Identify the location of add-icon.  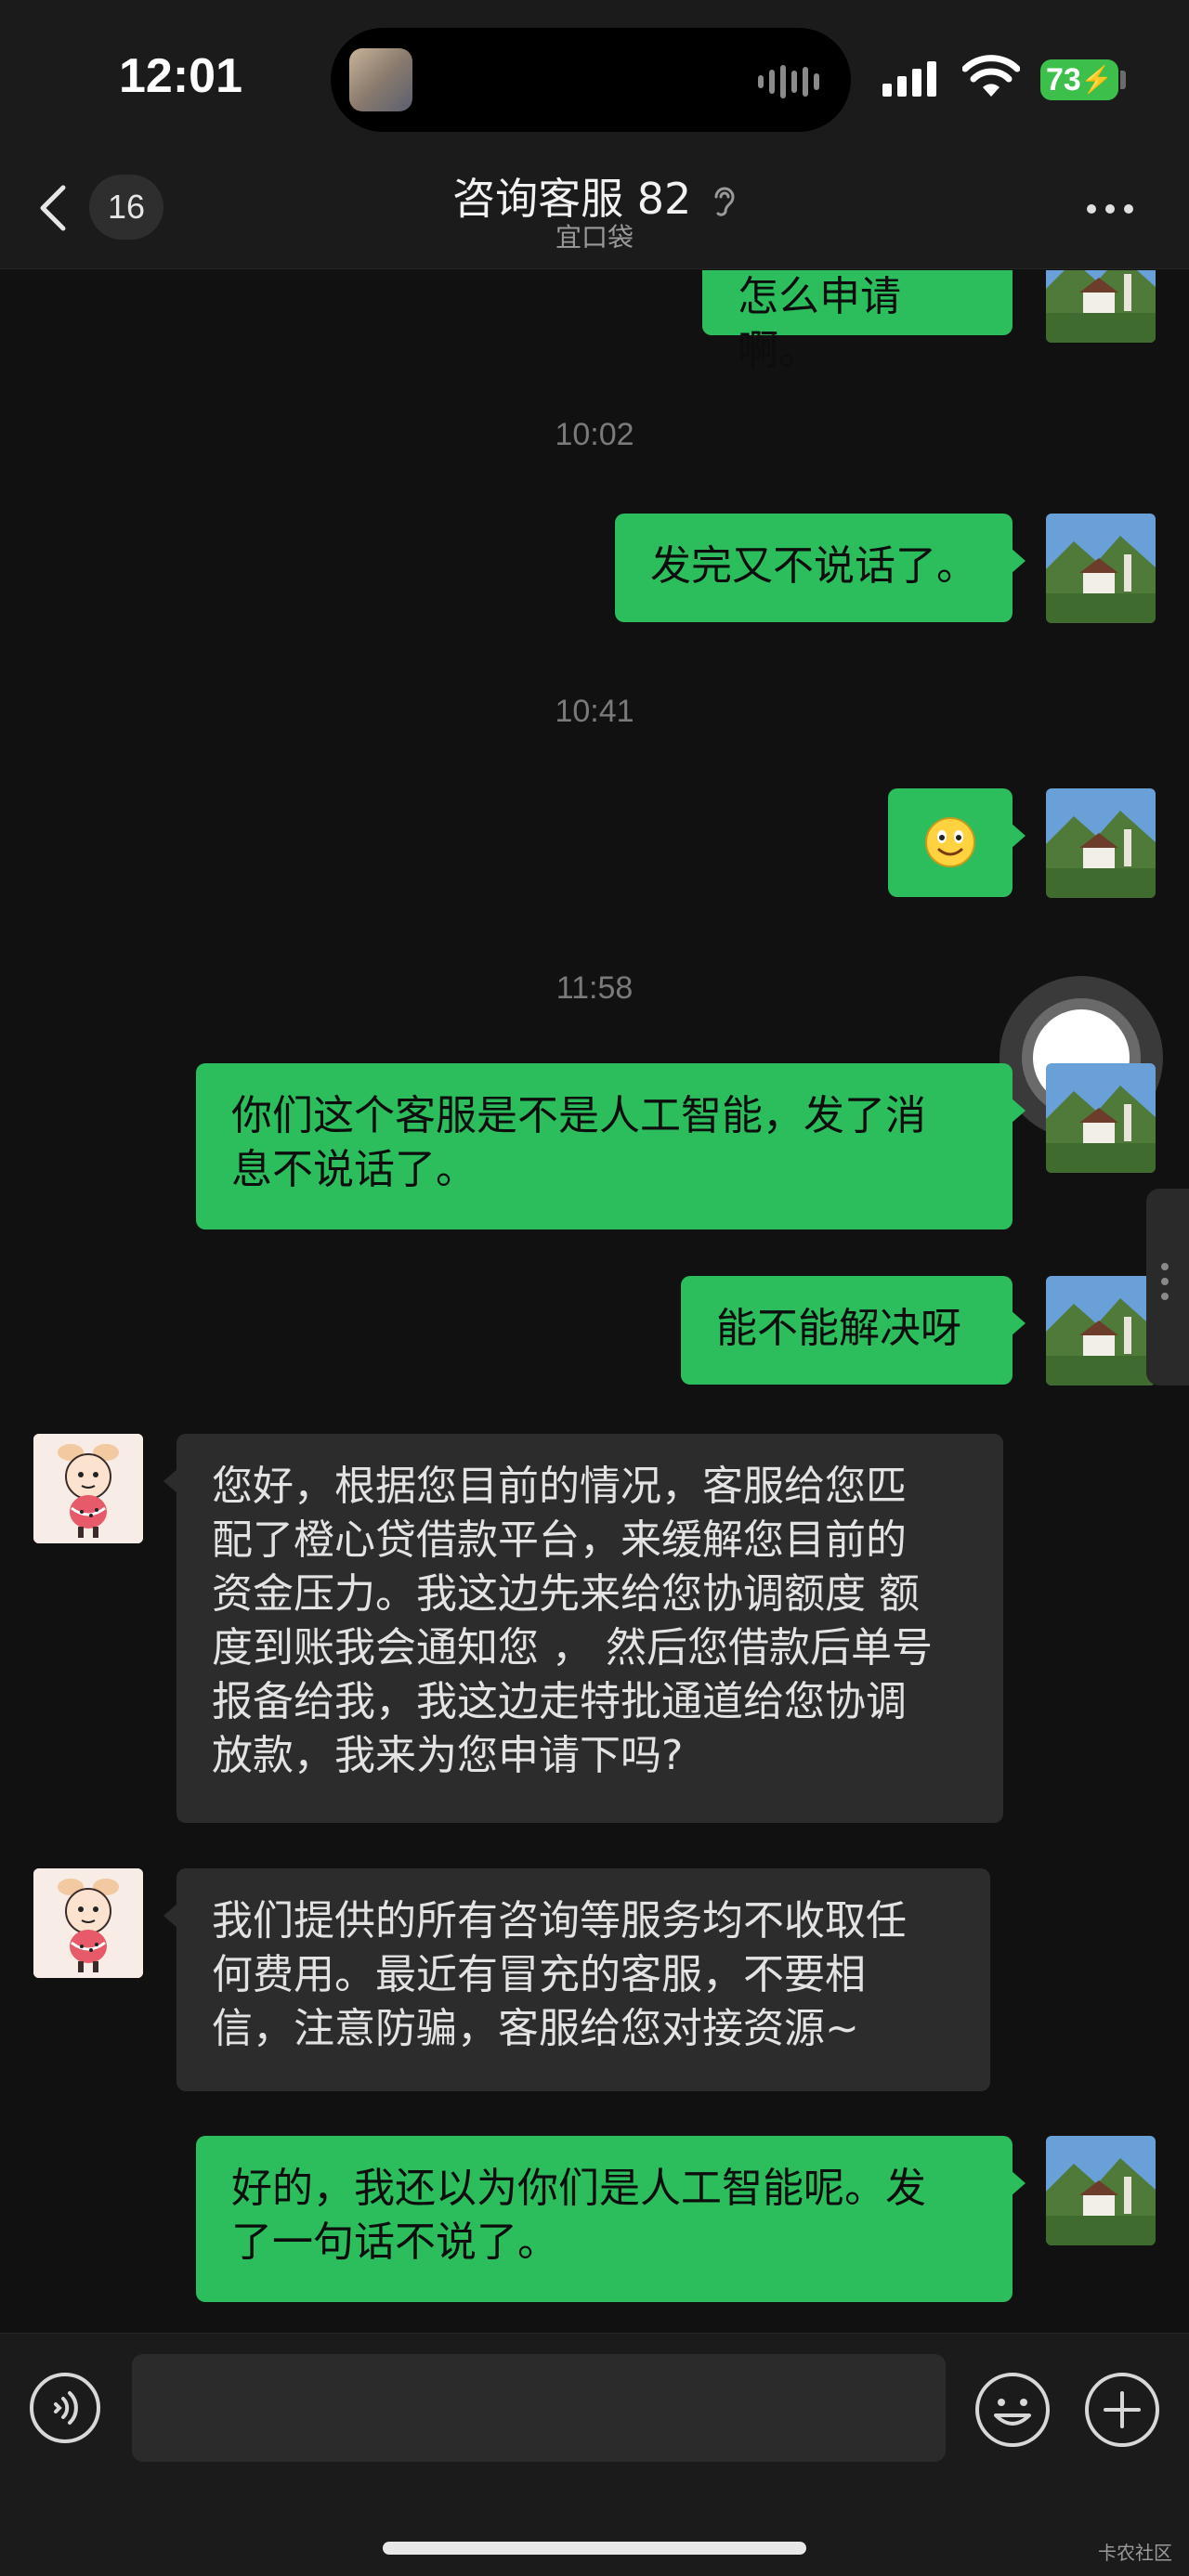
(1122, 2410).